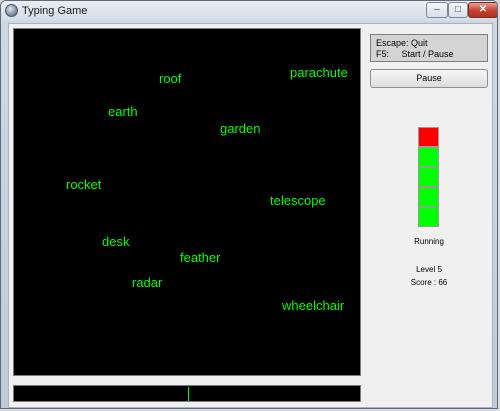  What do you see at coordinates (429, 241) in the screenshot?
I see `status-text: Running` at bounding box center [429, 241].